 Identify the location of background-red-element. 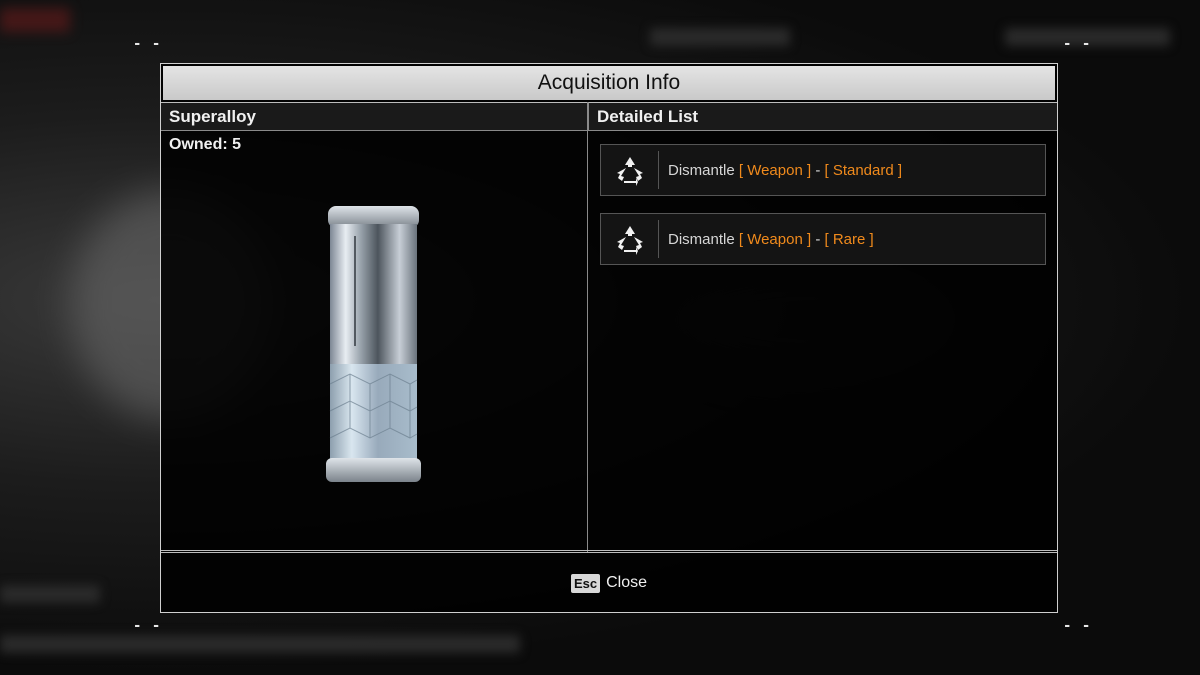
(35, 20).